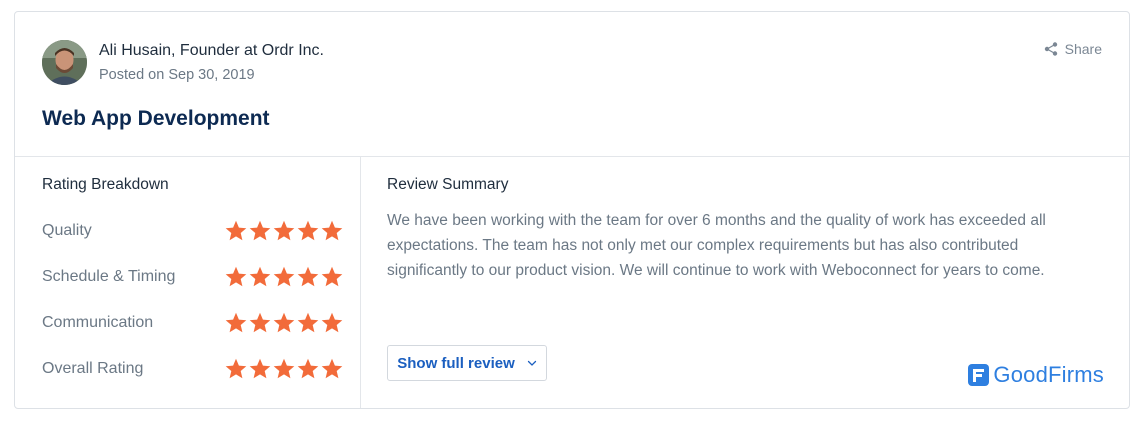 This screenshot has width=1142, height=421. I want to click on avatar, so click(64, 62).